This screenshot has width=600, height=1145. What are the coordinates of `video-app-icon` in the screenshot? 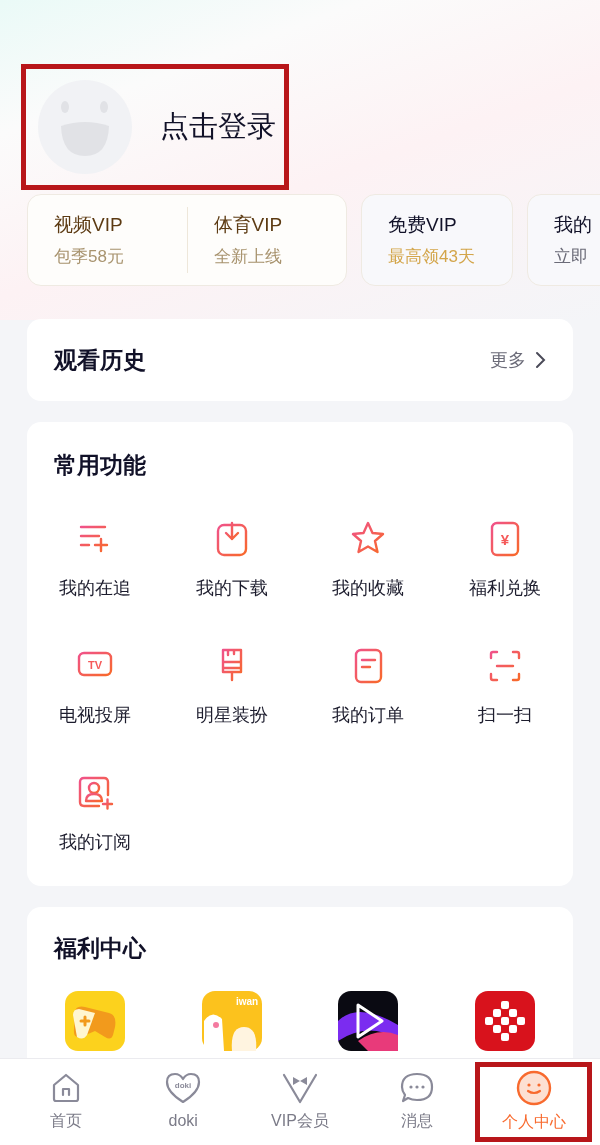 It's located at (368, 1021).